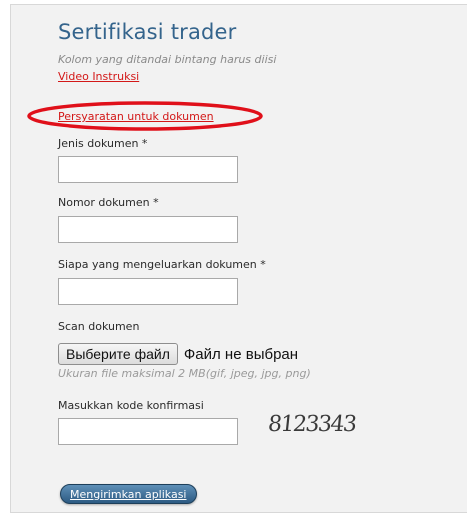 The height and width of the screenshot is (514, 469). Describe the element at coordinates (167, 59) in the screenshot. I see `required-fields-note: Kolom yang ditandai bintang harus diisi` at that location.